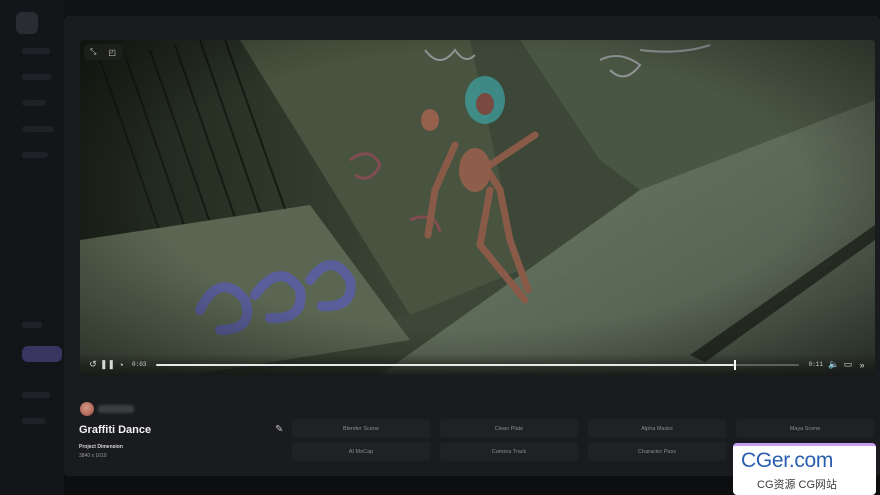 This screenshot has width=880, height=495. What do you see at coordinates (735, 364) in the screenshot?
I see `progress-handle` at bounding box center [735, 364].